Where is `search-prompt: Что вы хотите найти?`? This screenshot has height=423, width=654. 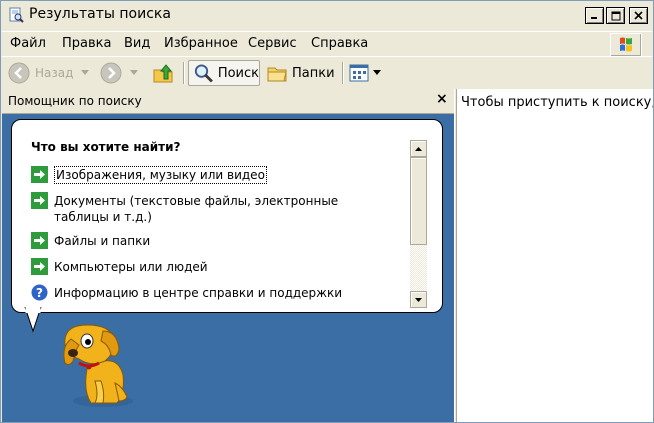
search-prompt: Что вы хотите найти? is located at coordinates (106, 147).